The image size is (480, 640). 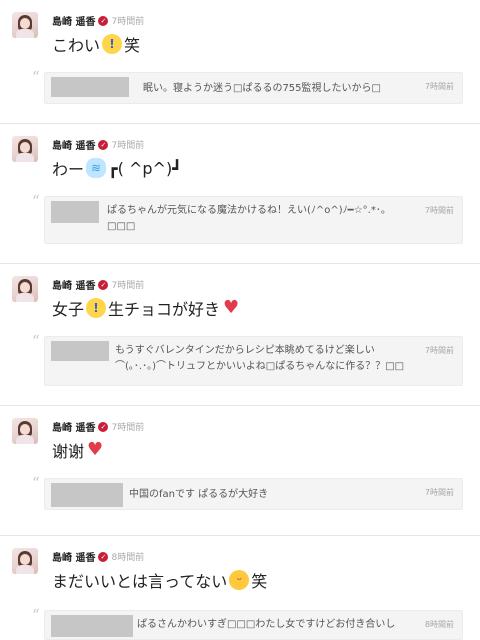 What do you see at coordinates (96, 168) in the screenshot?
I see `dash-icon: ≋` at bounding box center [96, 168].